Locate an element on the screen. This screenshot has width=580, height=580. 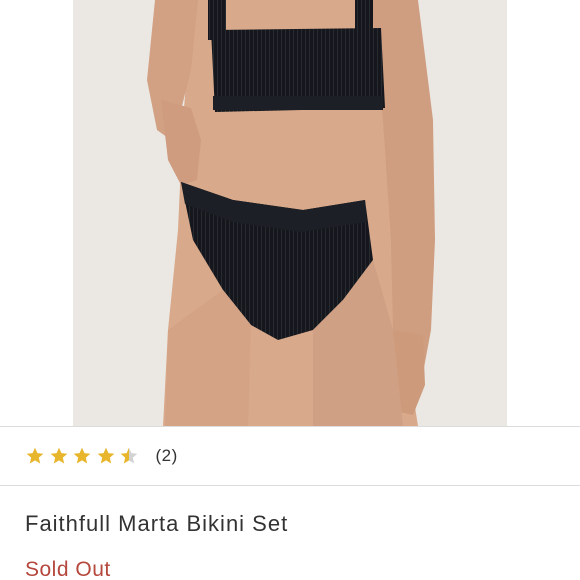
divider-bottom is located at coordinates (290, 485).